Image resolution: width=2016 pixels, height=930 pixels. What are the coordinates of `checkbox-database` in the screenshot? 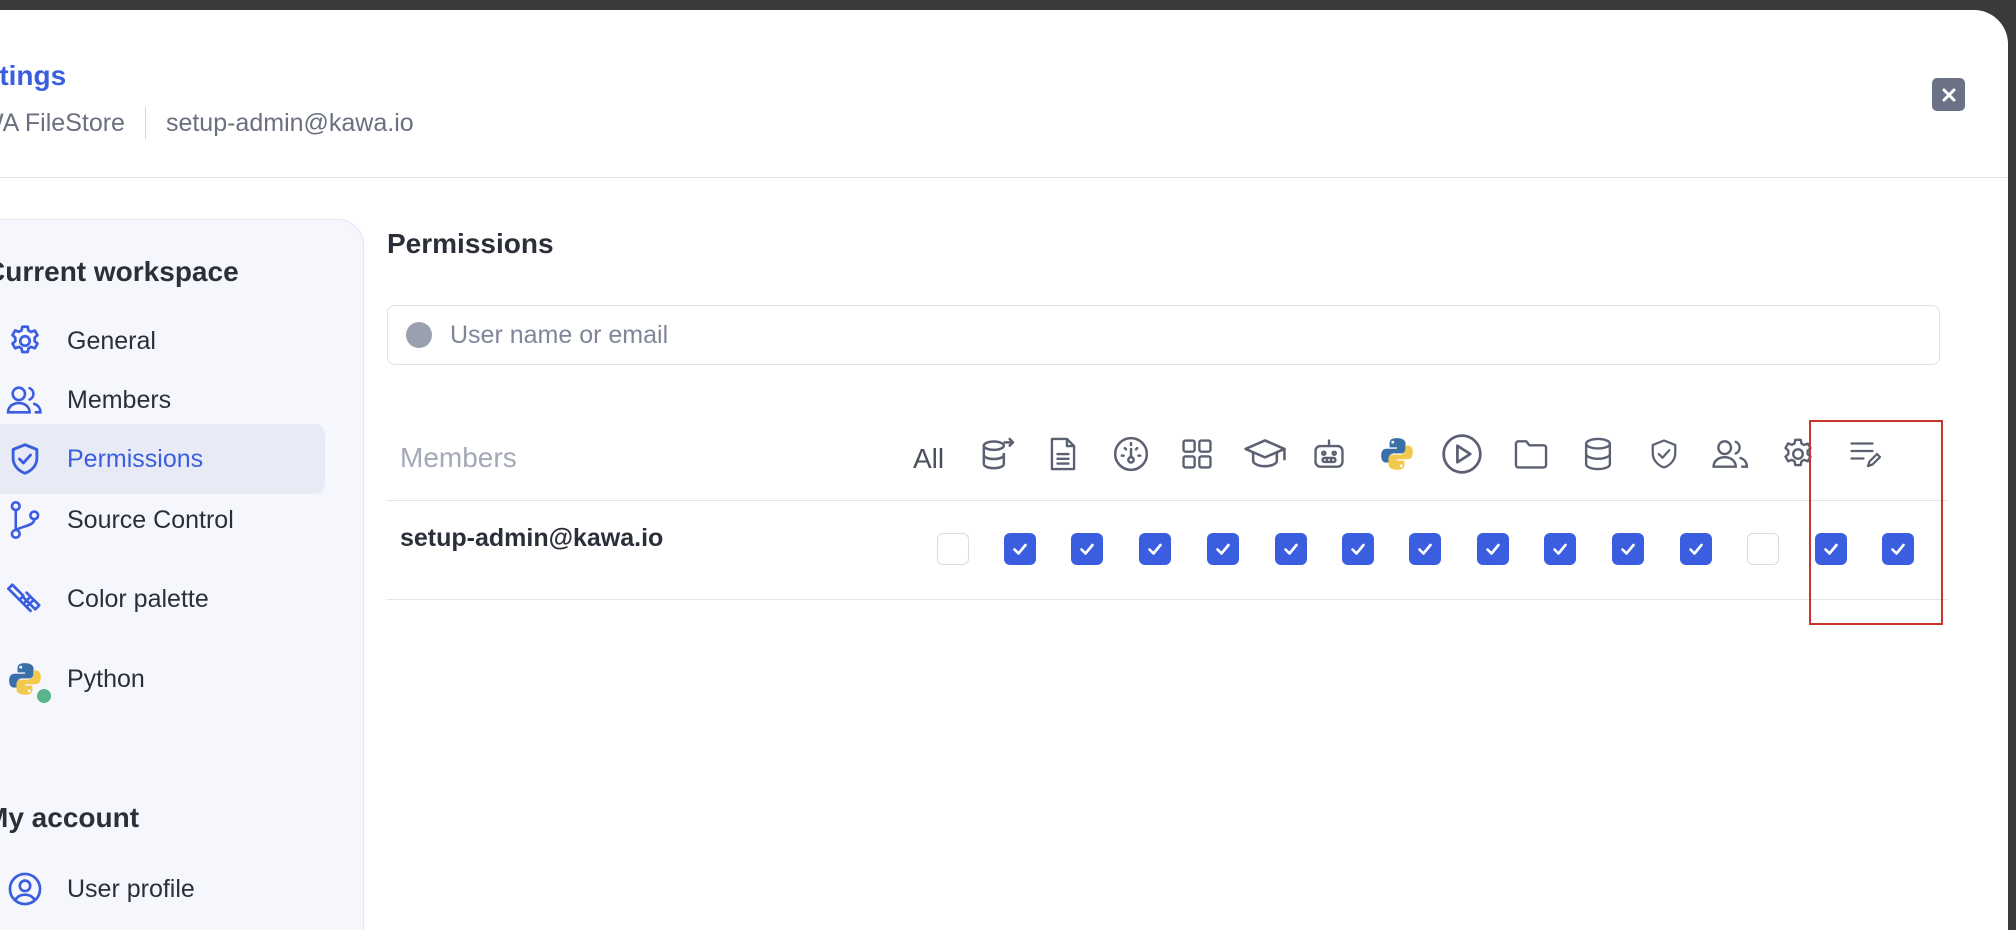 It's located at (1628, 549).